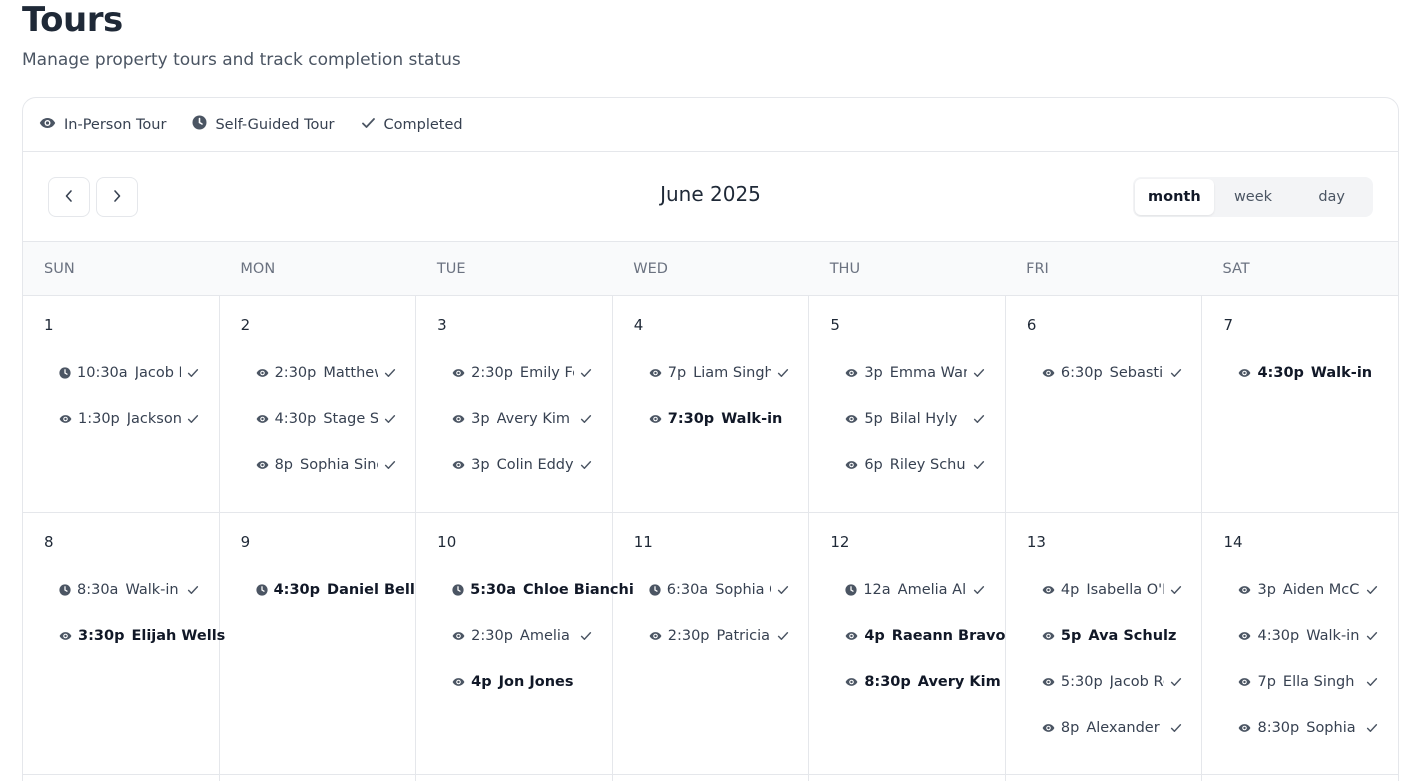 This screenshot has height=781, width=1402. Describe the element at coordinates (522, 373) in the screenshot. I see `tour-event: 2:30p Emily Fos` at that location.